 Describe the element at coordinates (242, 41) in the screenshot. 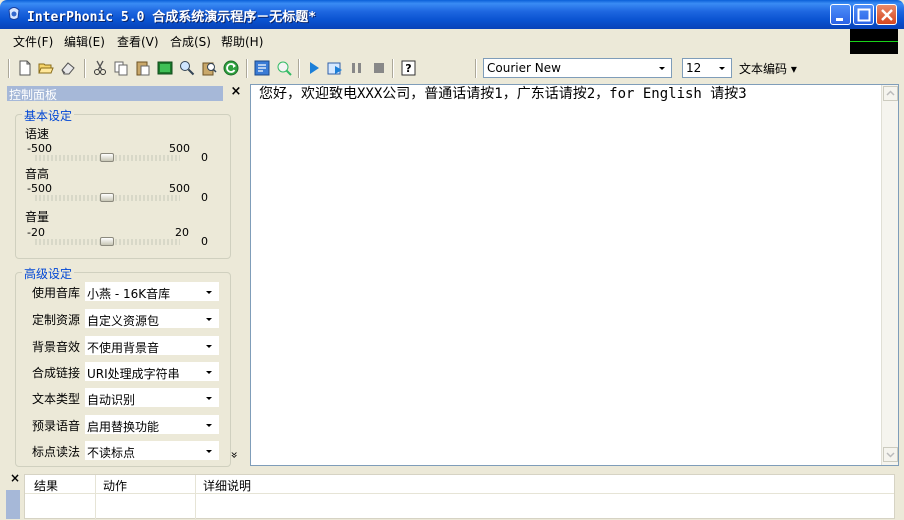

I see `menu-help: 帮助(H)` at that location.